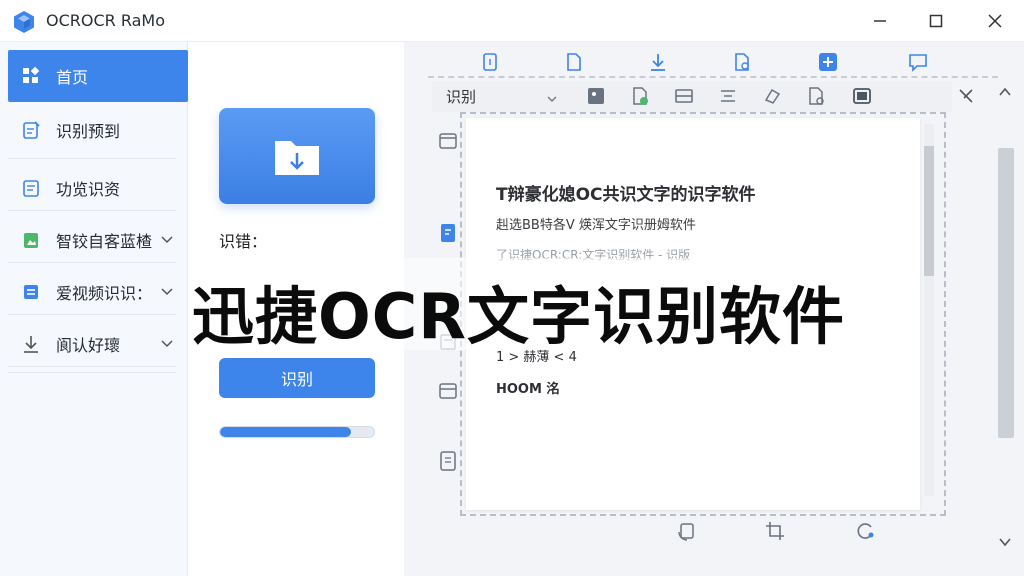  I want to click on minimize-button, so click(880, 21).